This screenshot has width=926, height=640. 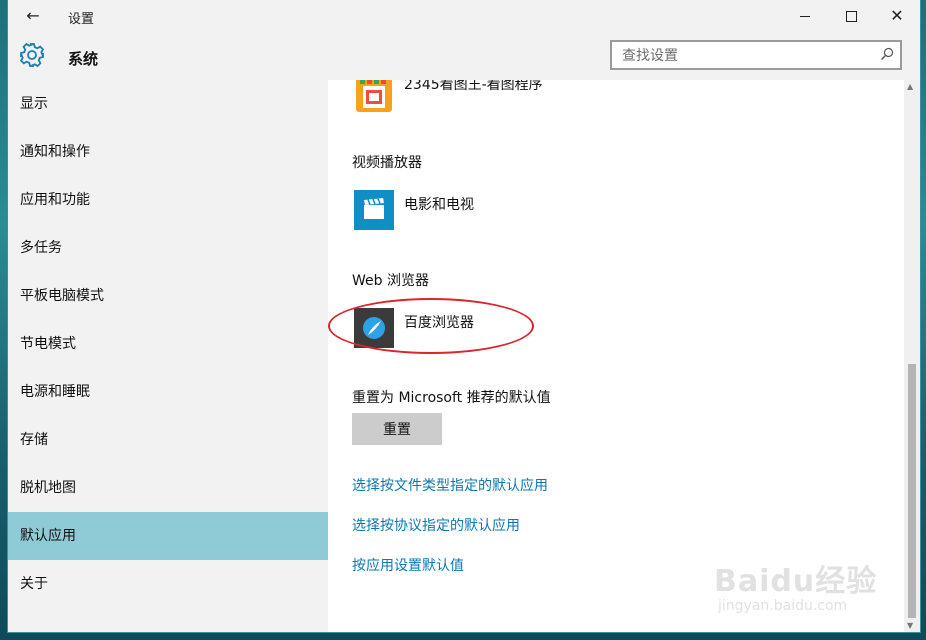 I want to click on search-icon, so click(x=887, y=54).